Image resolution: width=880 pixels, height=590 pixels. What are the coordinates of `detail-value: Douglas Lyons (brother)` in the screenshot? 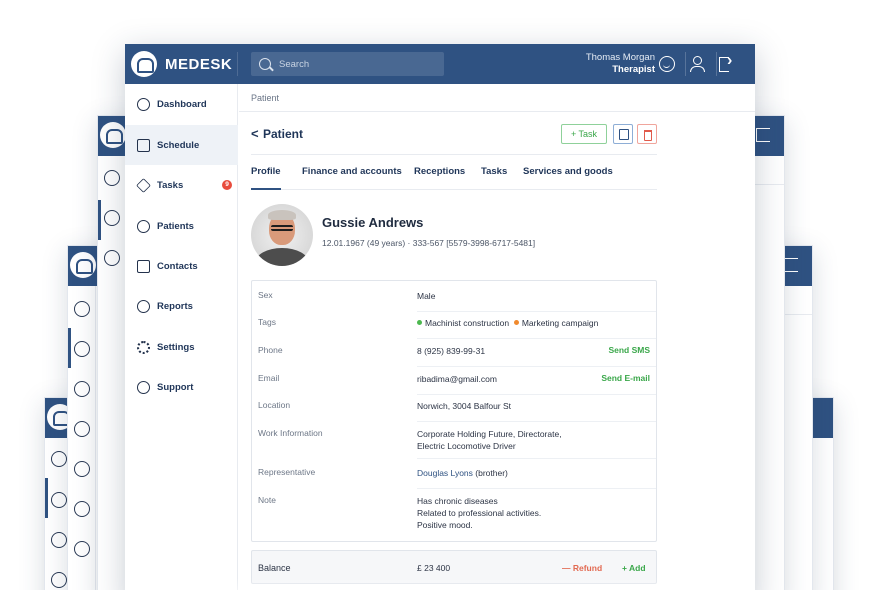 It's located at (462, 473).